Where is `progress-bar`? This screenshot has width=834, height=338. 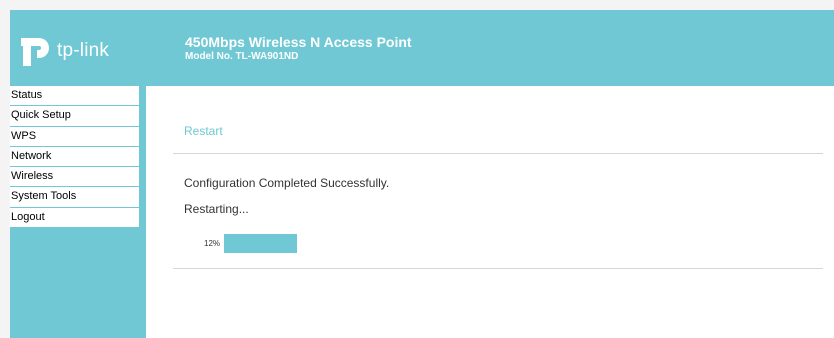
progress-bar is located at coordinates (260, 243).